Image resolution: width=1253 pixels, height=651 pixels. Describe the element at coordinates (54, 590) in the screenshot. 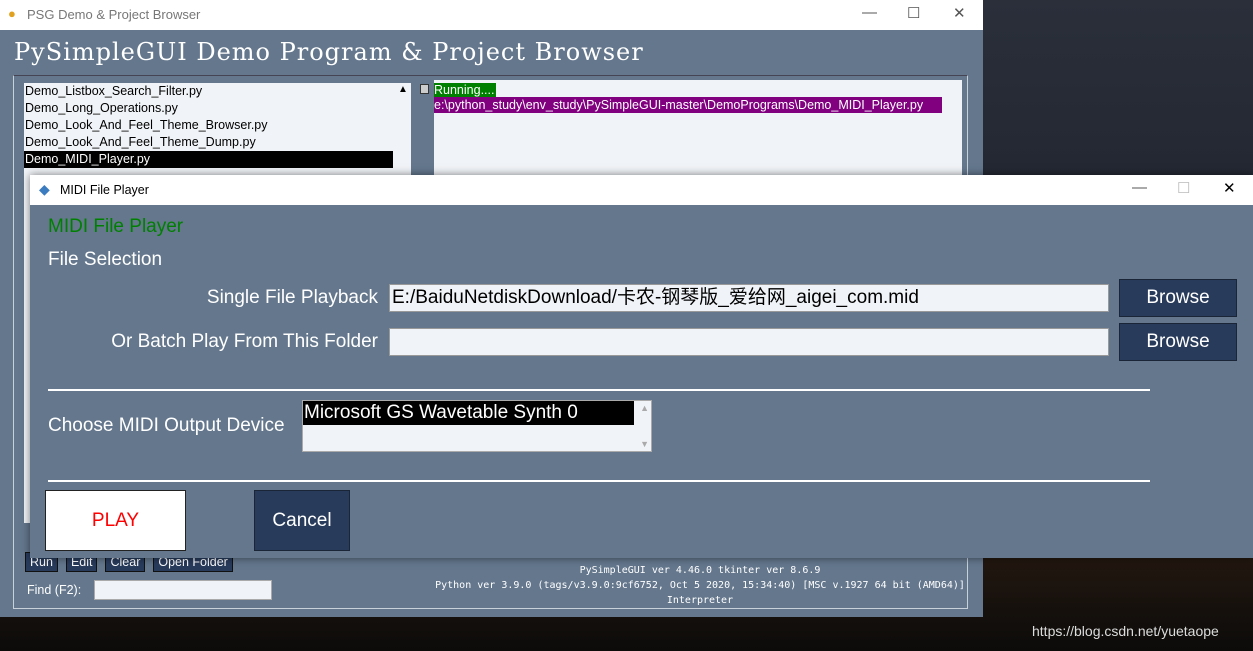

I see `find-label: Find (F2):` at that location.